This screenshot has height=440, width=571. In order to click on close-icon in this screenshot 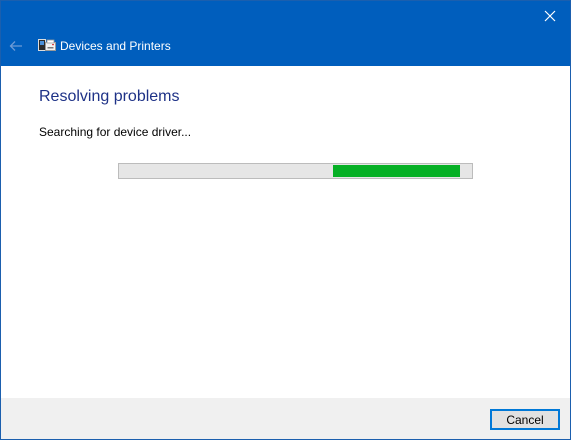, I will do `click(550, 16)`.